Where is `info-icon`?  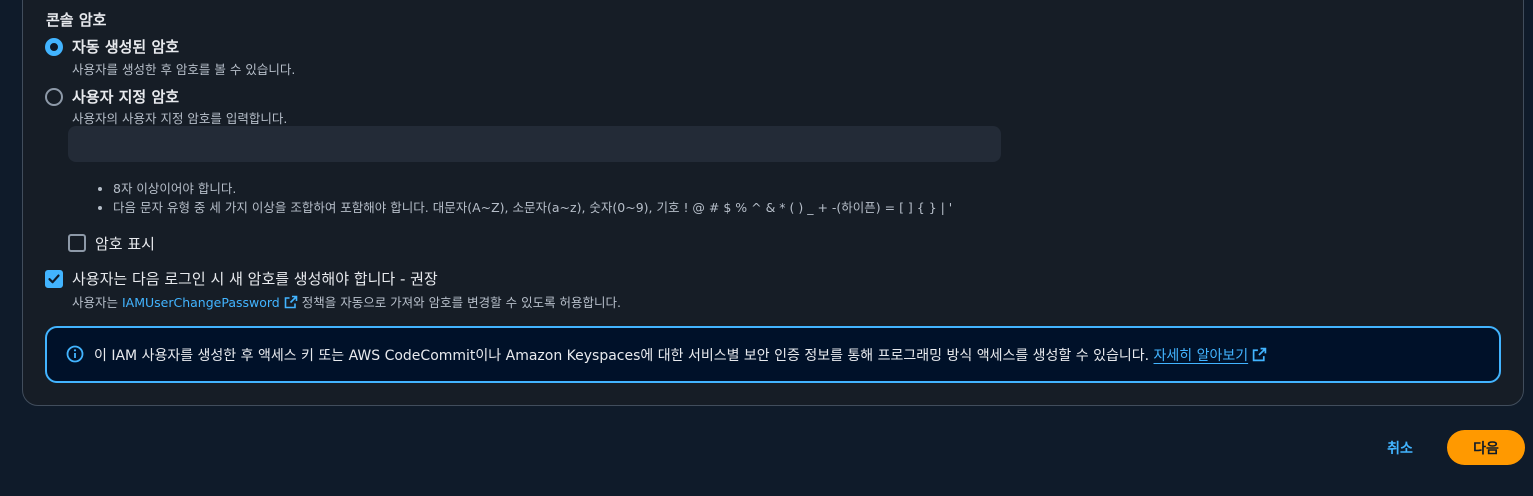 info-icon is located at coordinates (75, 354).